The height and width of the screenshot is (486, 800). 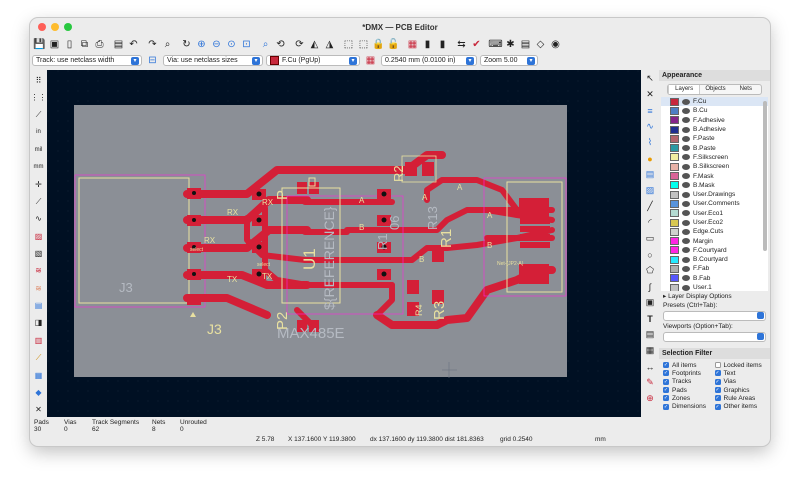 What do you see at coordinates (740, 373) in the screenshot?
I see `filter-text: ✓ Text` at bounding box center [740, 373].